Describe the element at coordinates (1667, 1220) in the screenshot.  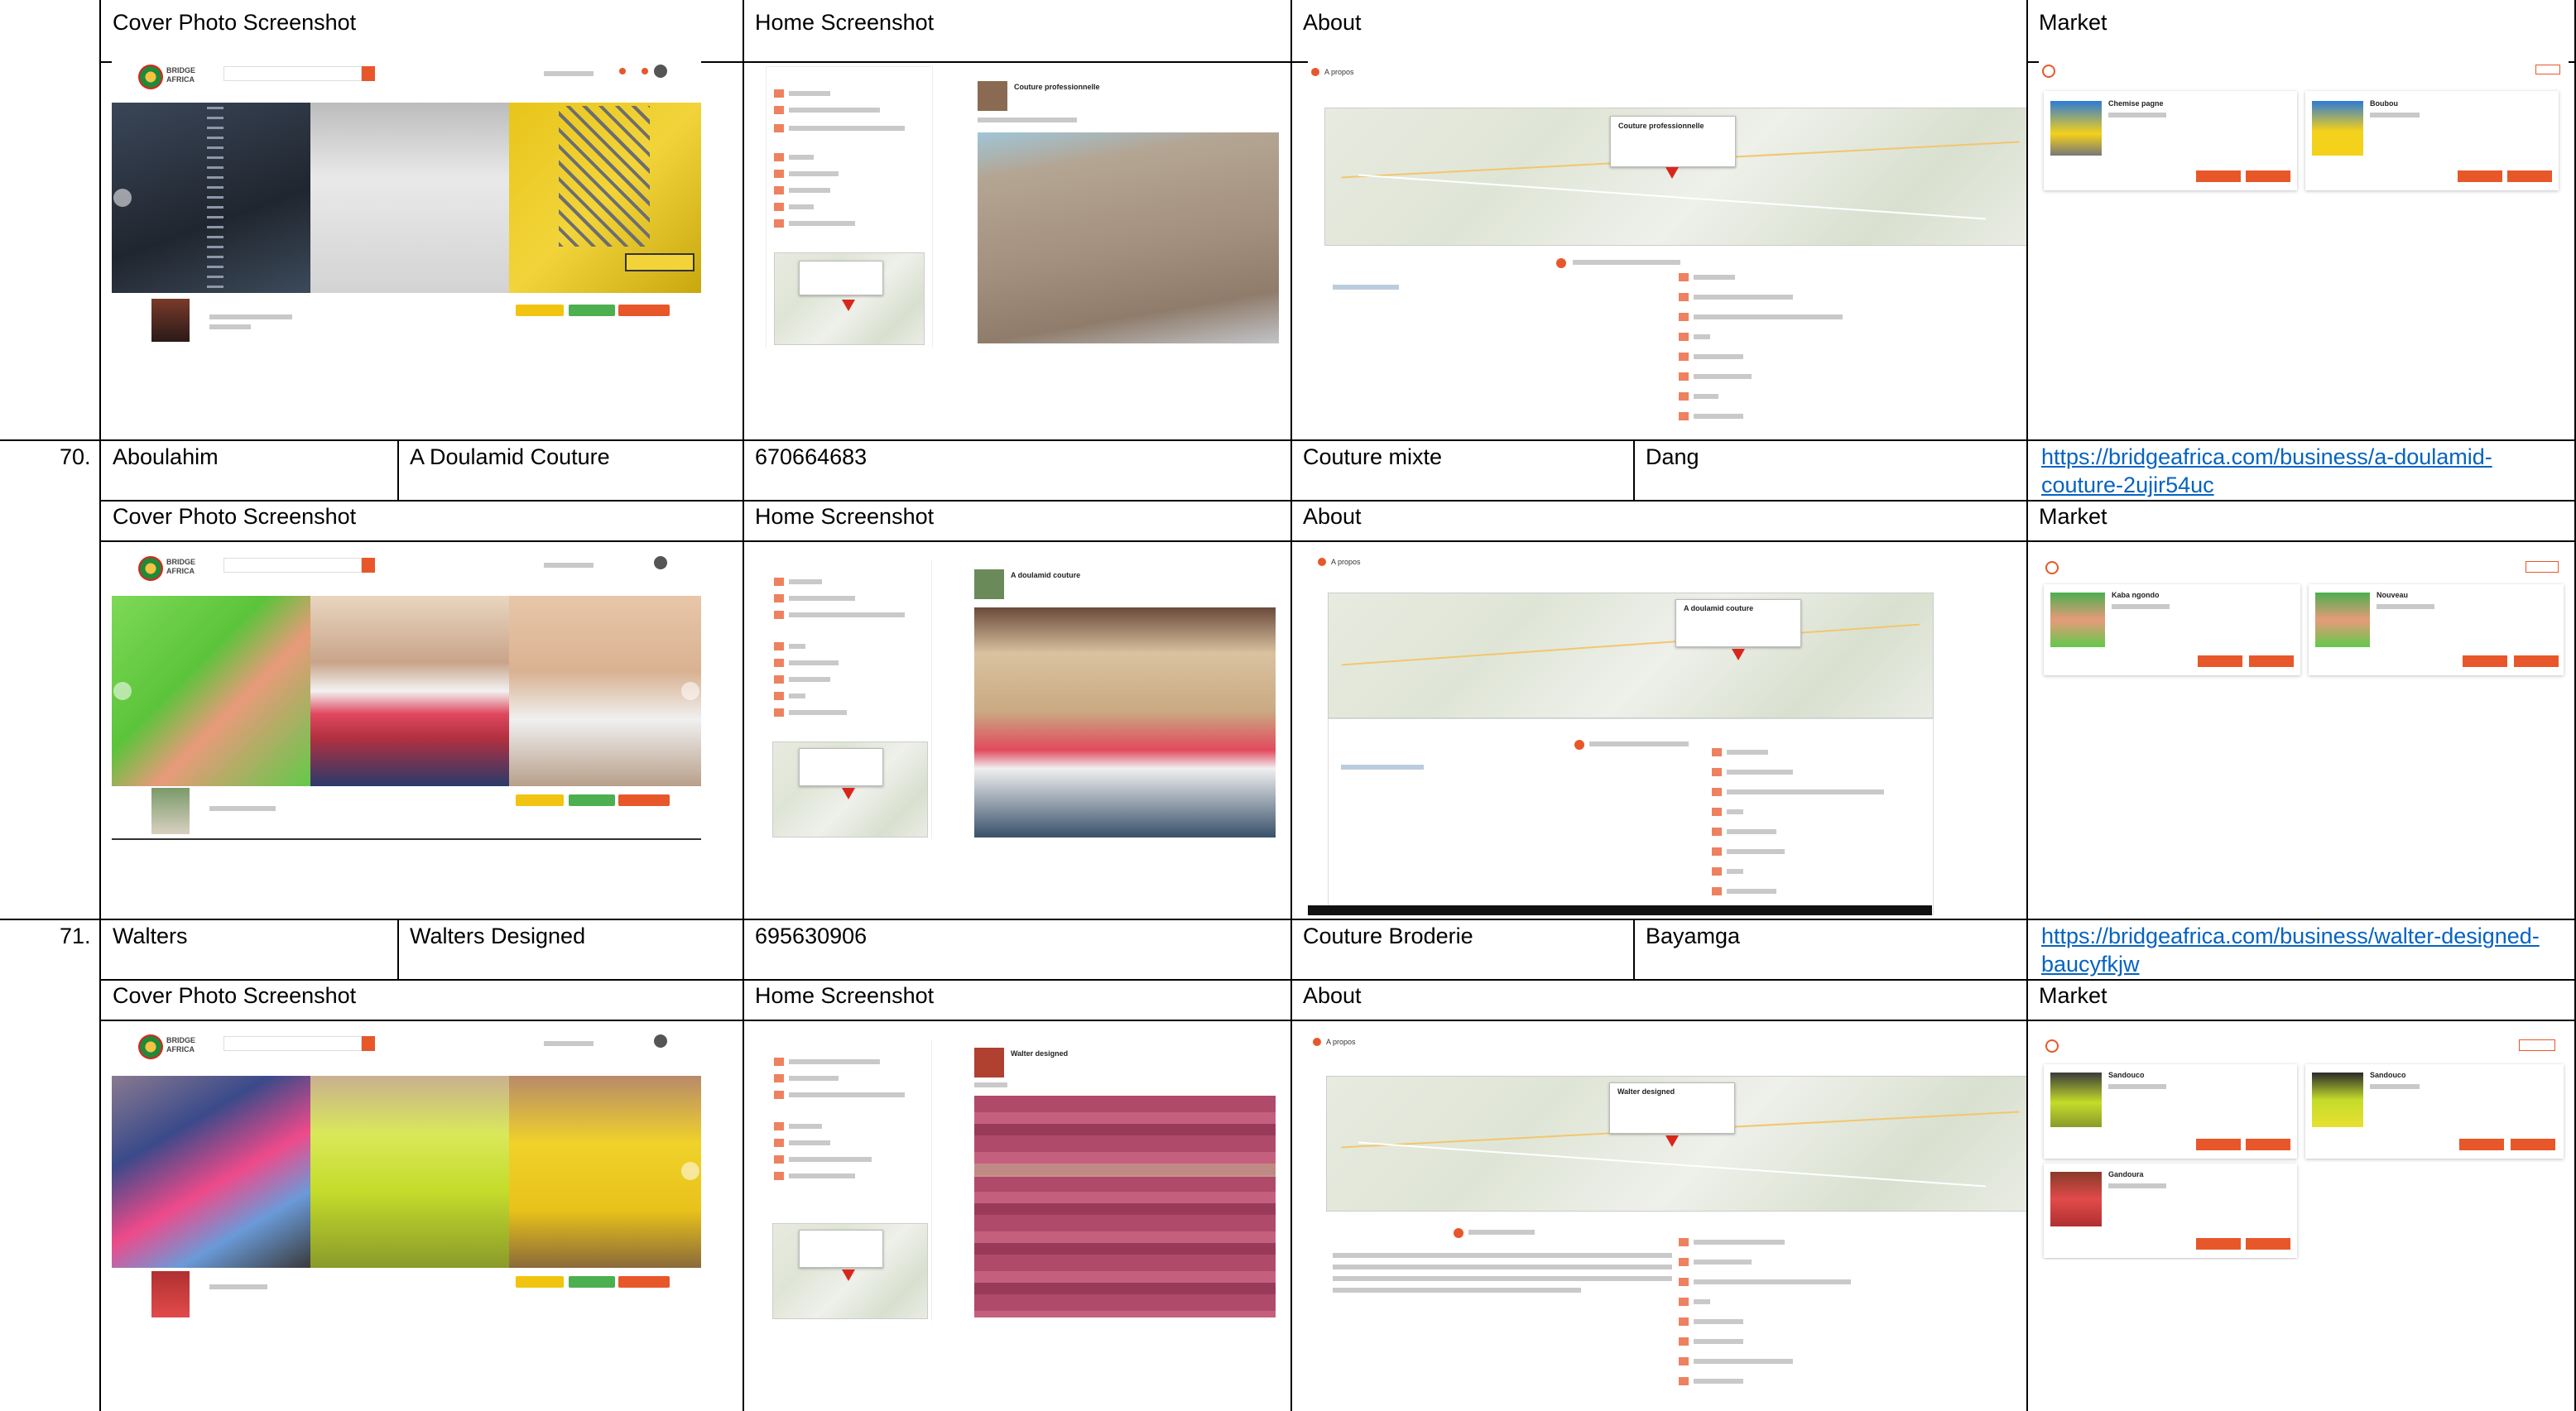
I see `about-screenshot: A propos Walter designed` at that location.